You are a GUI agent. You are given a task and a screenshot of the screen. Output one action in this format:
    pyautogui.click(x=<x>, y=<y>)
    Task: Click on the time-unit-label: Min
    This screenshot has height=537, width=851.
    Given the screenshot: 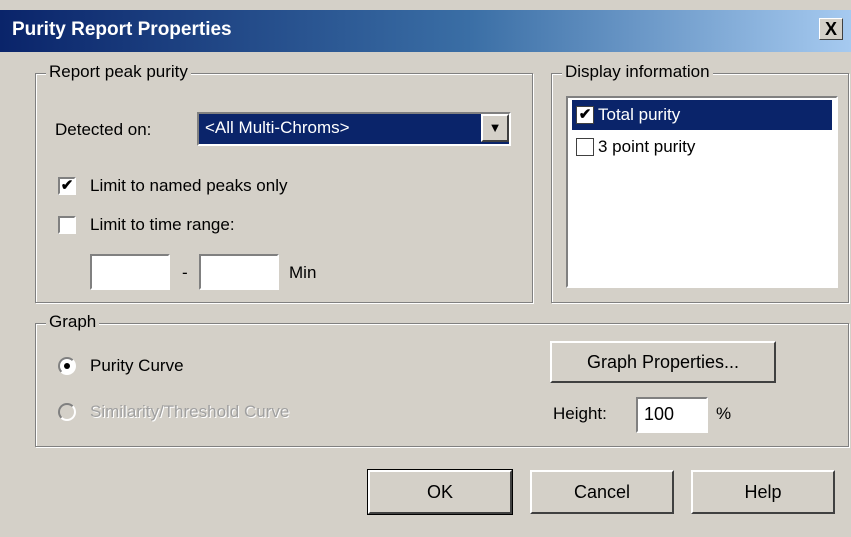 What is the action you would take?
    pyautogui.click(x=303, y=272)
    